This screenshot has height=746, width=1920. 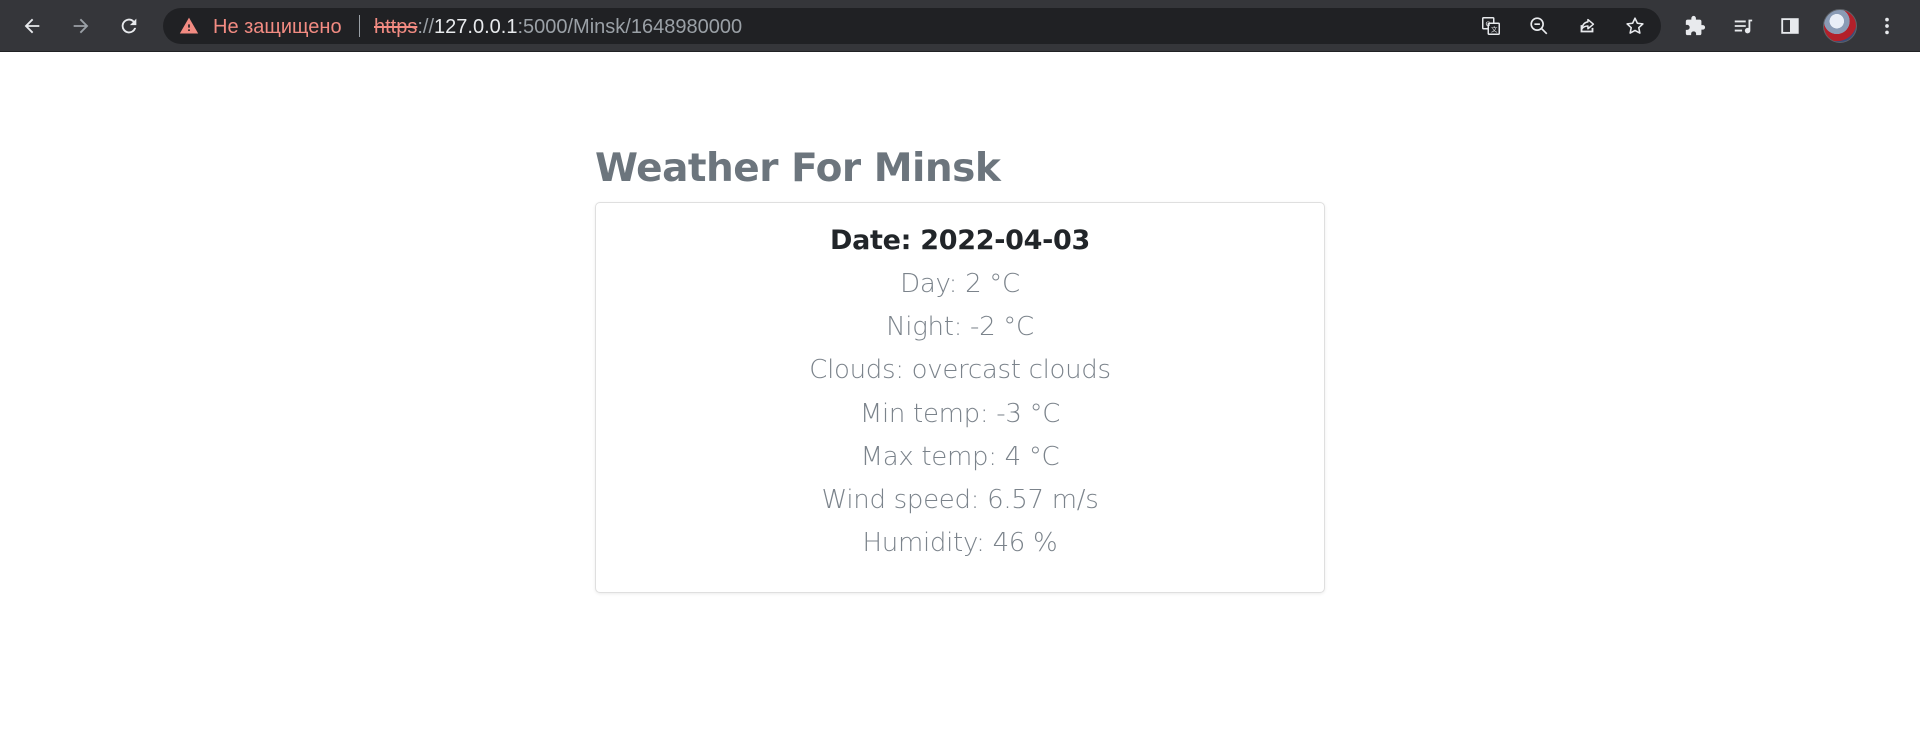 What do you see at coordinates (1488, 24) in the screenshot?
I see `svg-text: G` at bounding box center [1488, 24].